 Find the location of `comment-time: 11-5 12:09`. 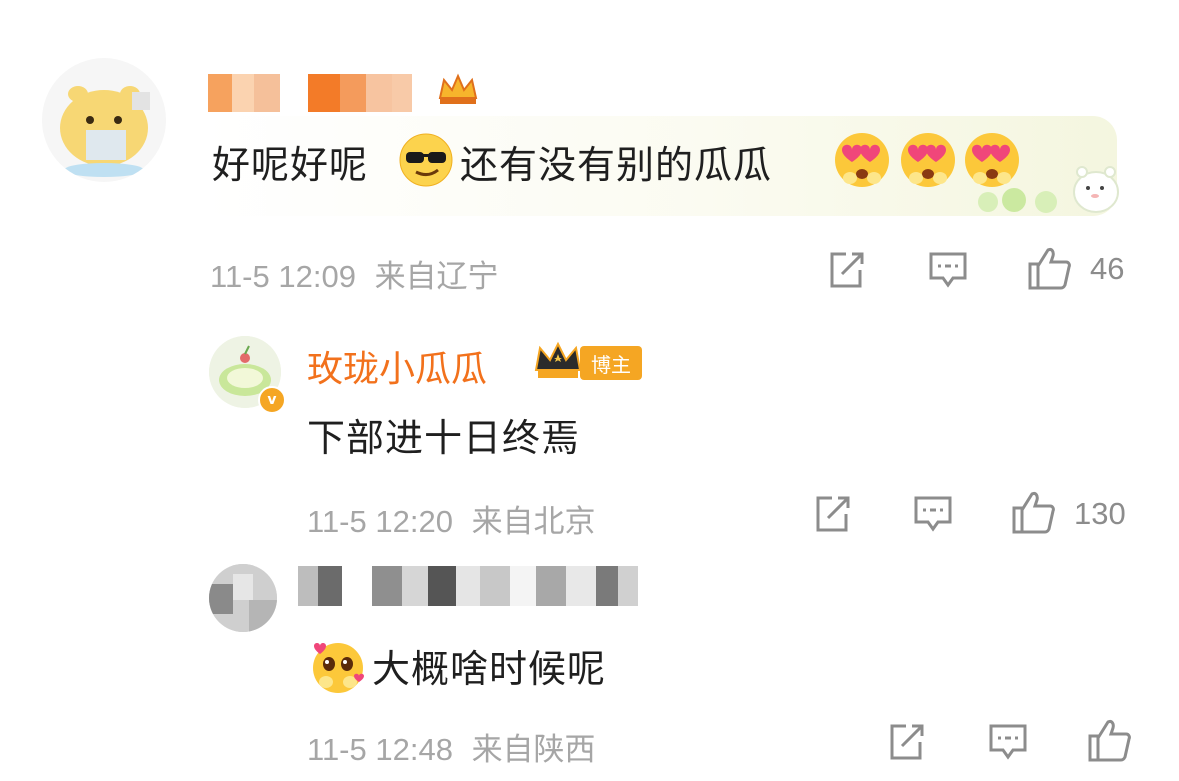

comment-time: 11-5 12:09 is located at coordinates (283, 276).